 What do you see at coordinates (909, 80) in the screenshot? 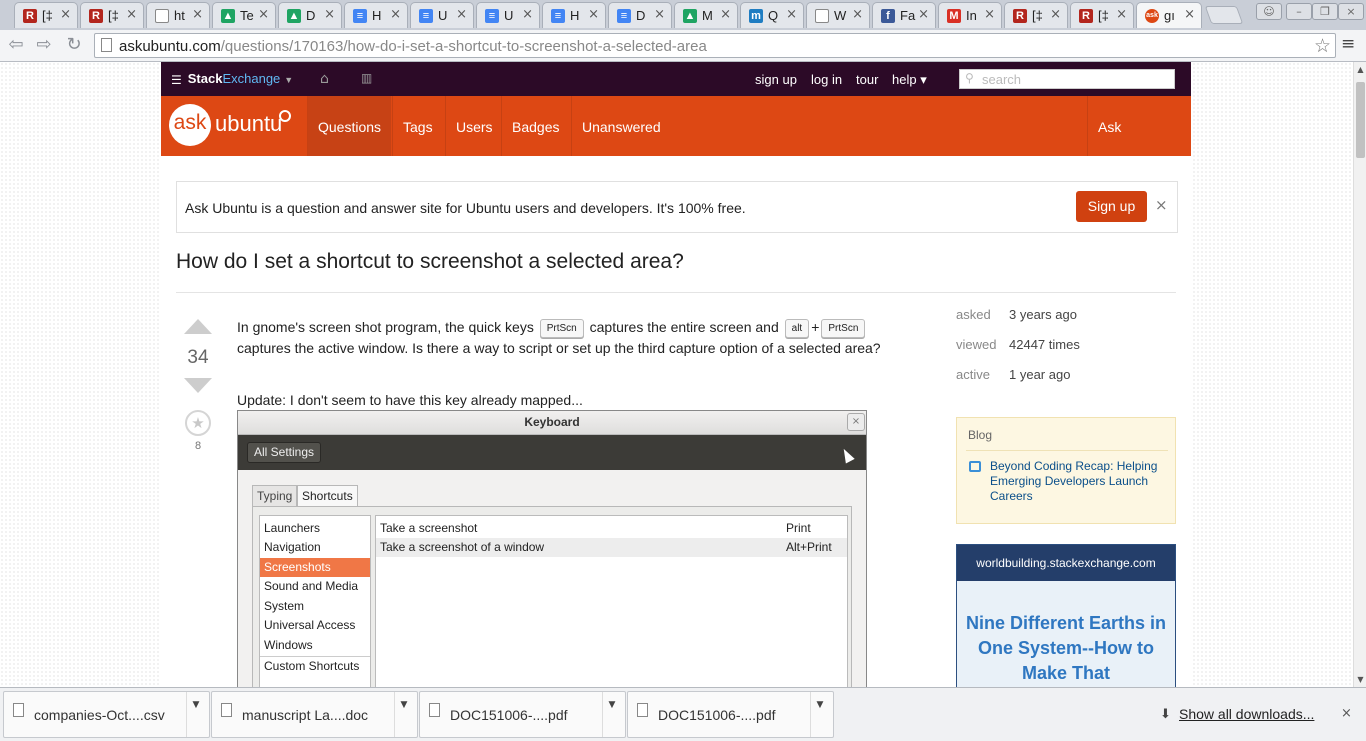
I see `help-menu: help ▾` at bounding box center [909, 80].